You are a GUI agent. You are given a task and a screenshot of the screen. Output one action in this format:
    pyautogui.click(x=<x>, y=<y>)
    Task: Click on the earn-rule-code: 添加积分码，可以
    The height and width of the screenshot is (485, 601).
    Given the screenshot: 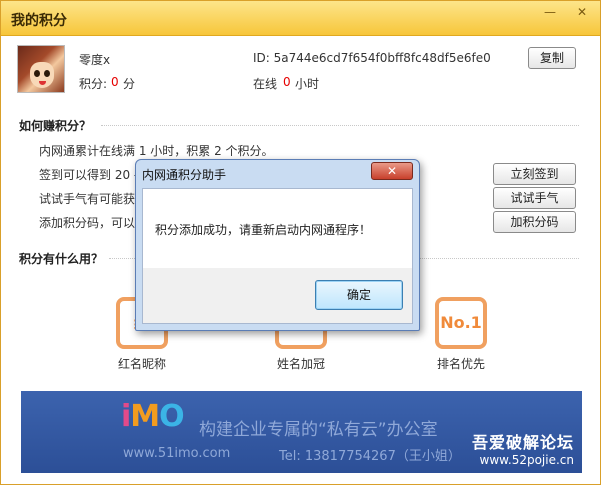 What is the action you would take?
    pyautogui.click(x=87, y=223)
    